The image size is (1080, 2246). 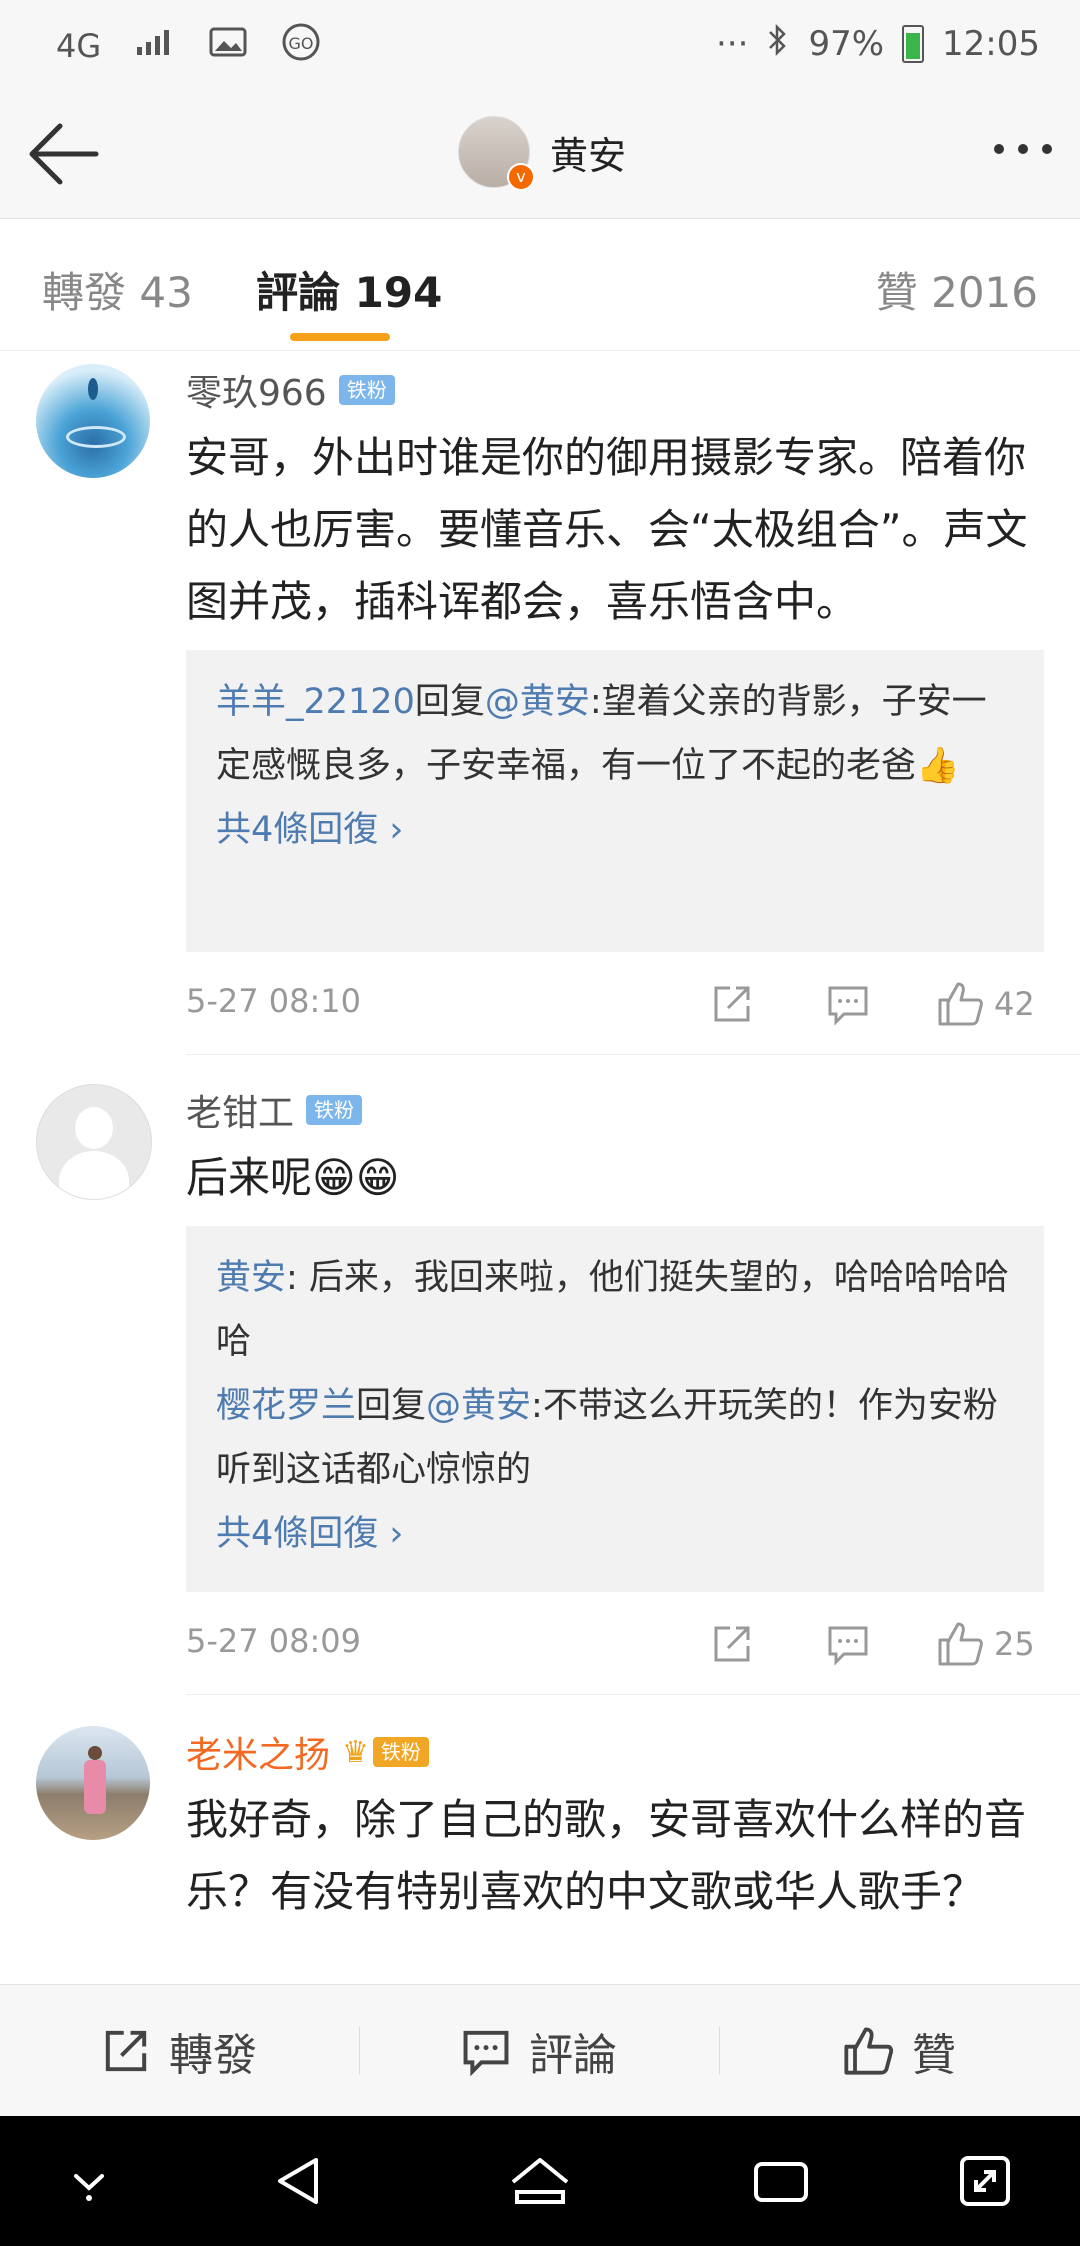 What do you see at coordinates (155, 46) in the screenshot?
I see `signal-icon` at bounding box center [155, 46].